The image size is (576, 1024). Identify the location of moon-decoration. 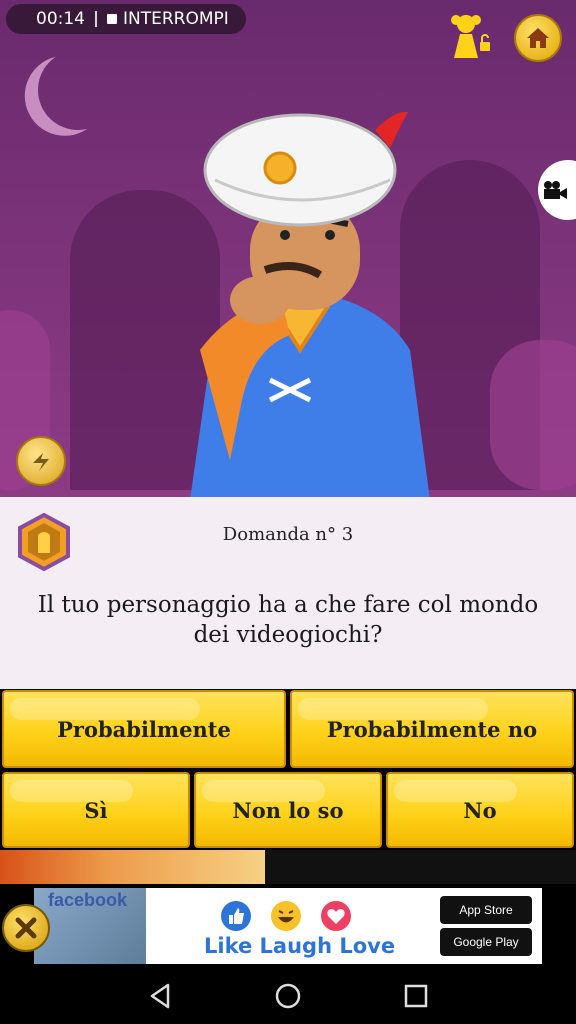
(78, 90).